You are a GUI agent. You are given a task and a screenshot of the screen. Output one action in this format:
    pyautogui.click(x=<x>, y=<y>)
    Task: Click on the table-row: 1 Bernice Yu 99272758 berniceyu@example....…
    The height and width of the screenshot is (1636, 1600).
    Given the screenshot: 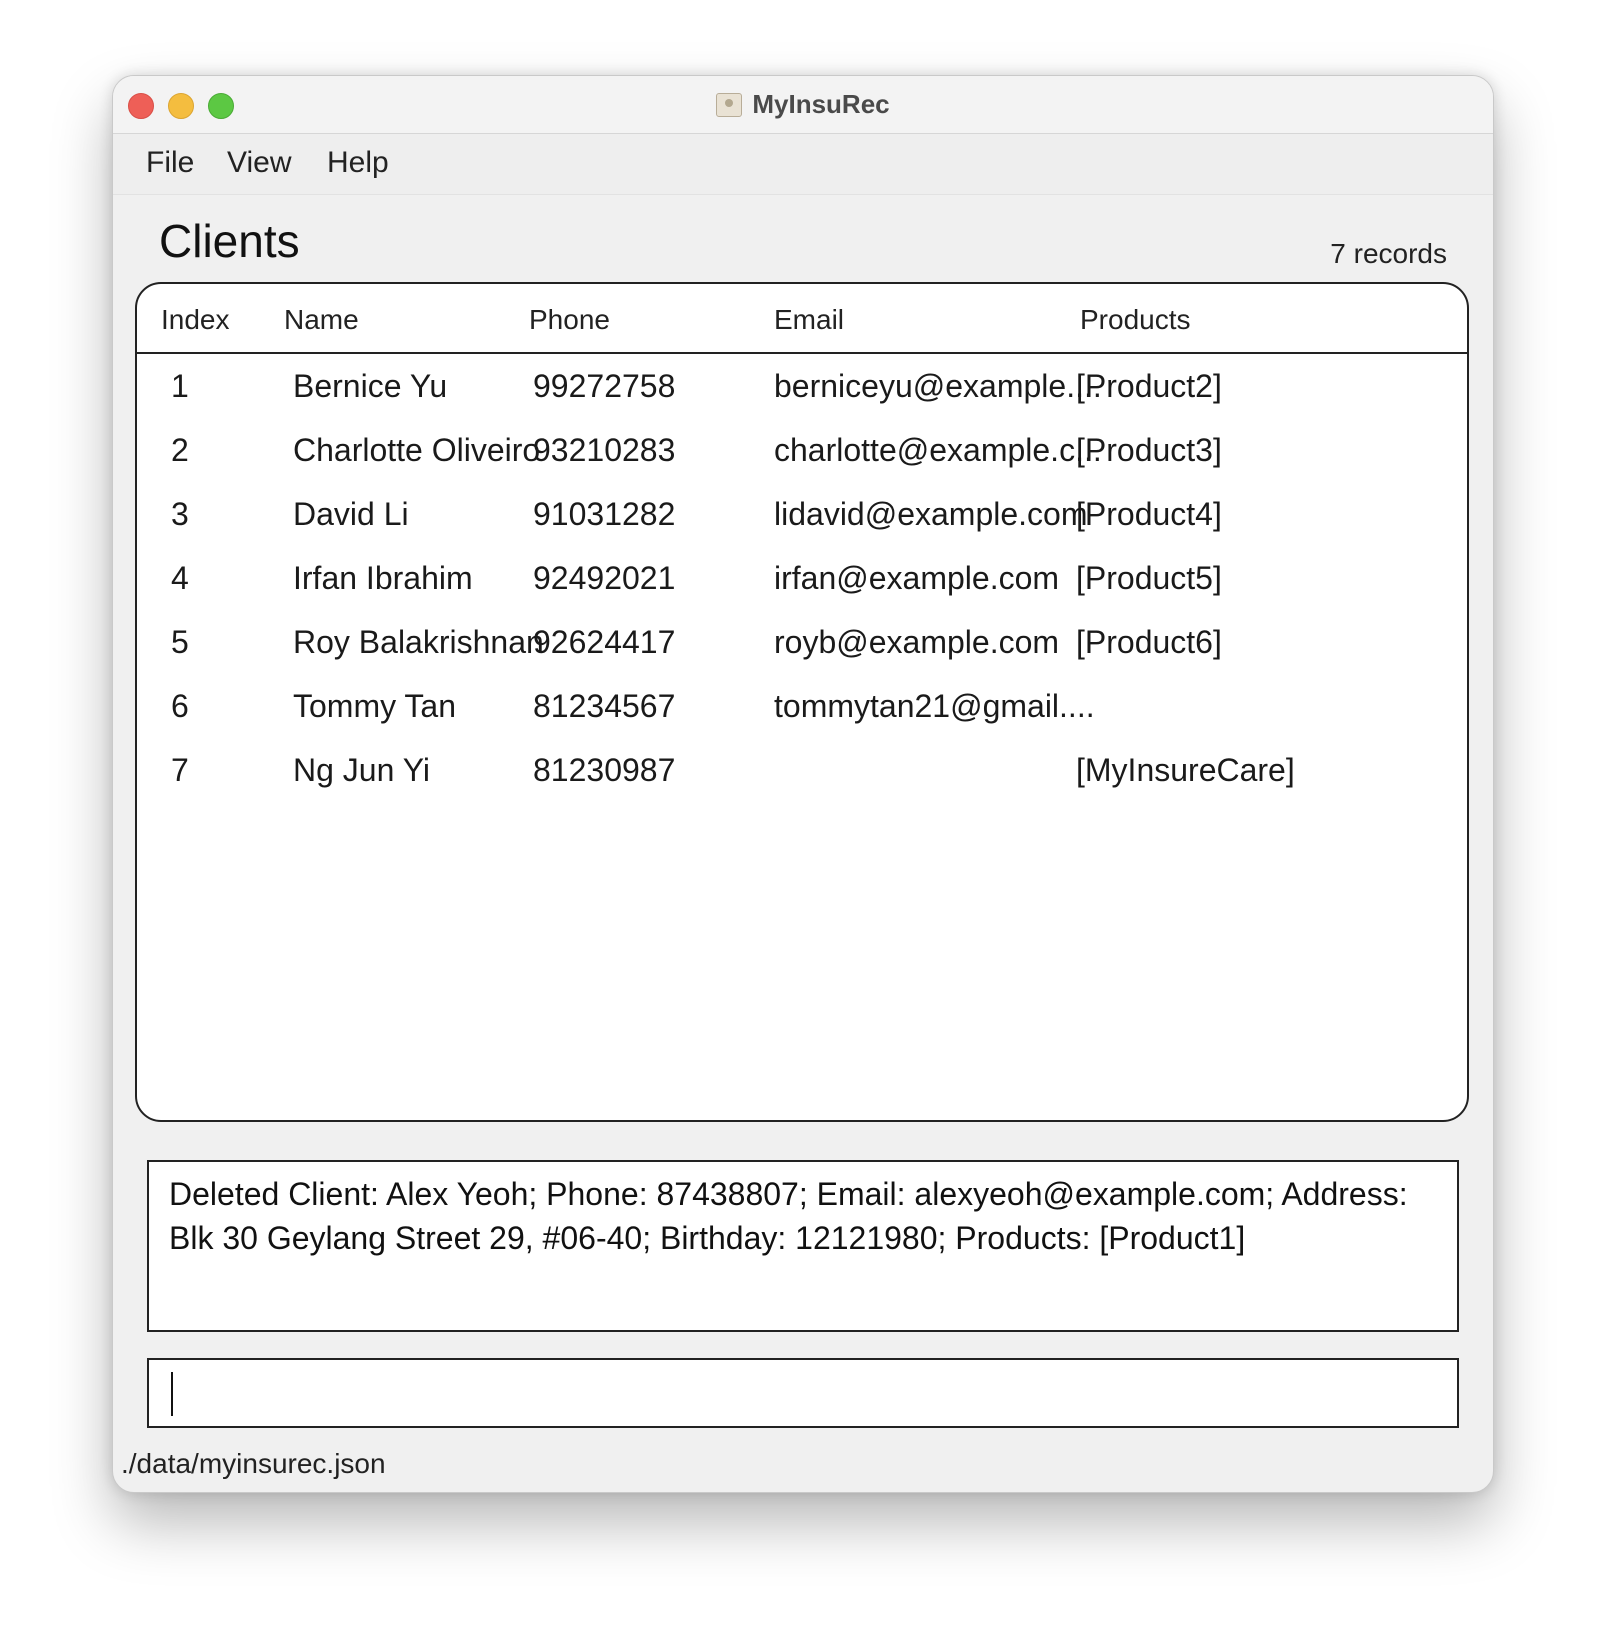 What is the action you would take?
    pyautogui.click(x=802, y=386)
    